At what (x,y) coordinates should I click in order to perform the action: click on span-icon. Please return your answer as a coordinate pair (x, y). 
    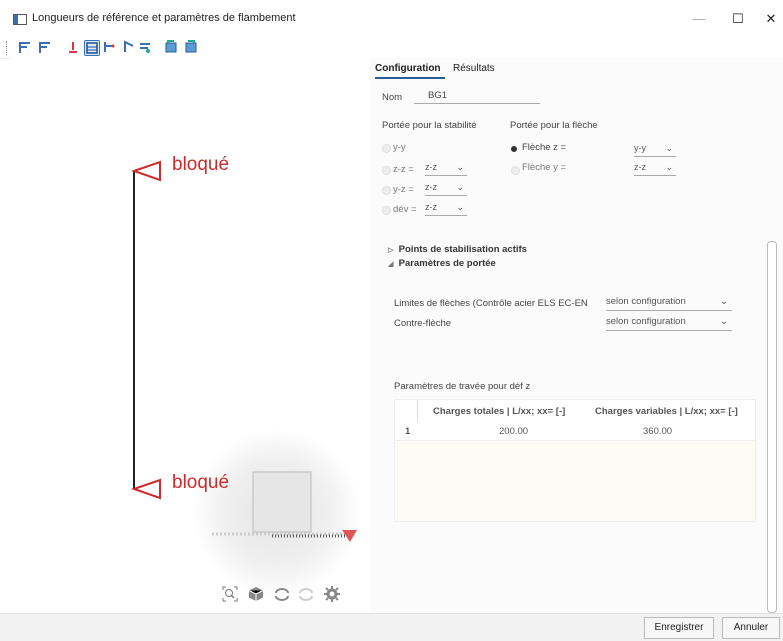
    Looking at the image, I should click on (129, 47).